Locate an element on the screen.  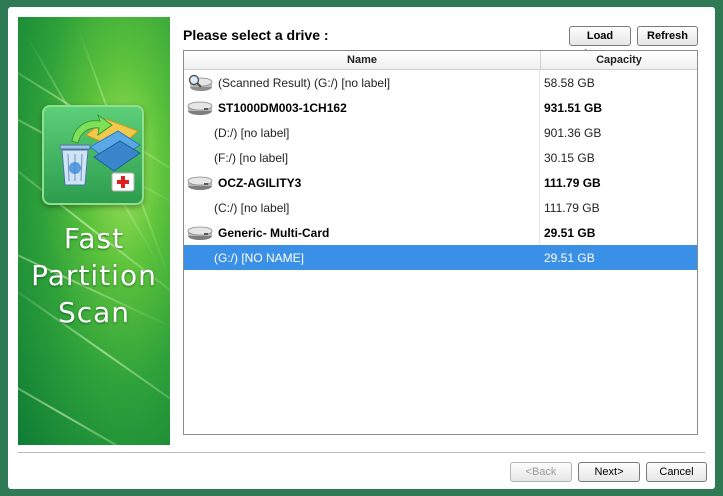
refresh-button: Refresh is located at coordinates (667, 36).